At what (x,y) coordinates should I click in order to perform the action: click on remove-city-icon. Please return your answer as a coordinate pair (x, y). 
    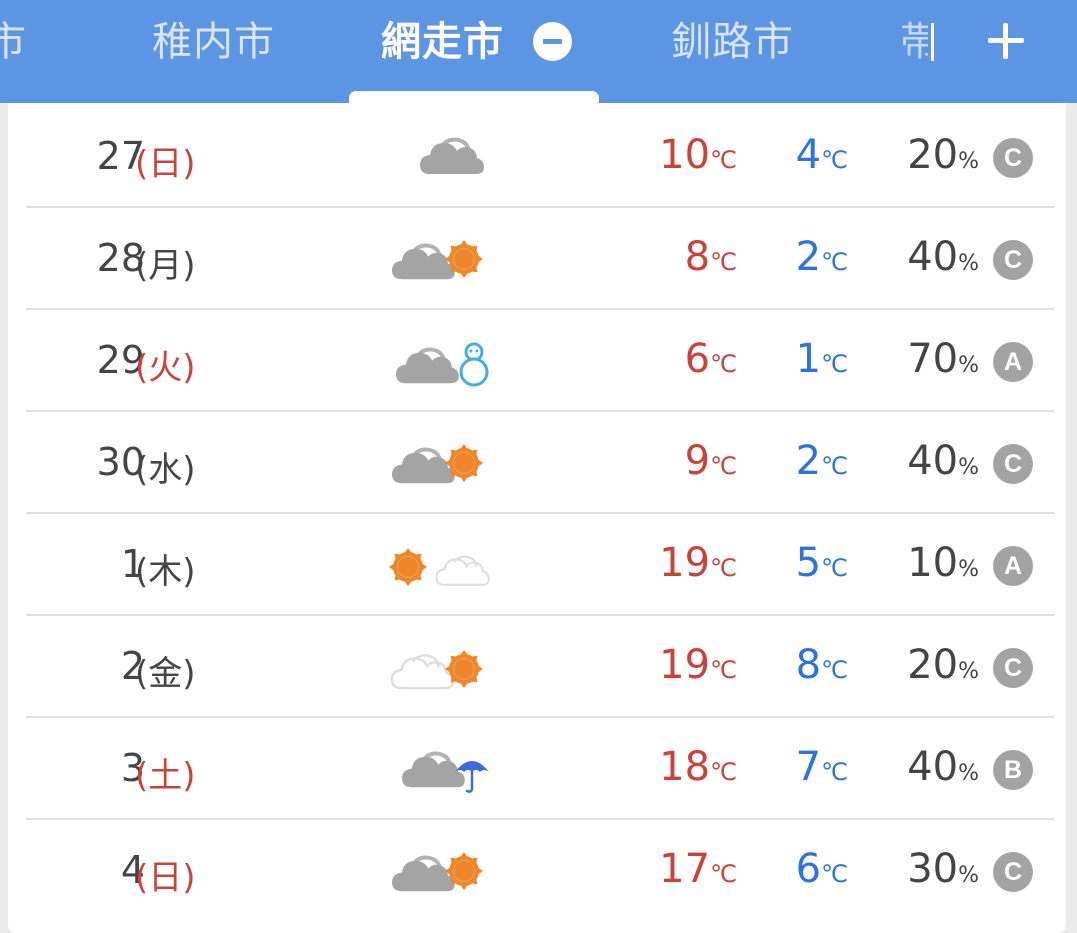
    Looking at the image, I should click on (552, 41).